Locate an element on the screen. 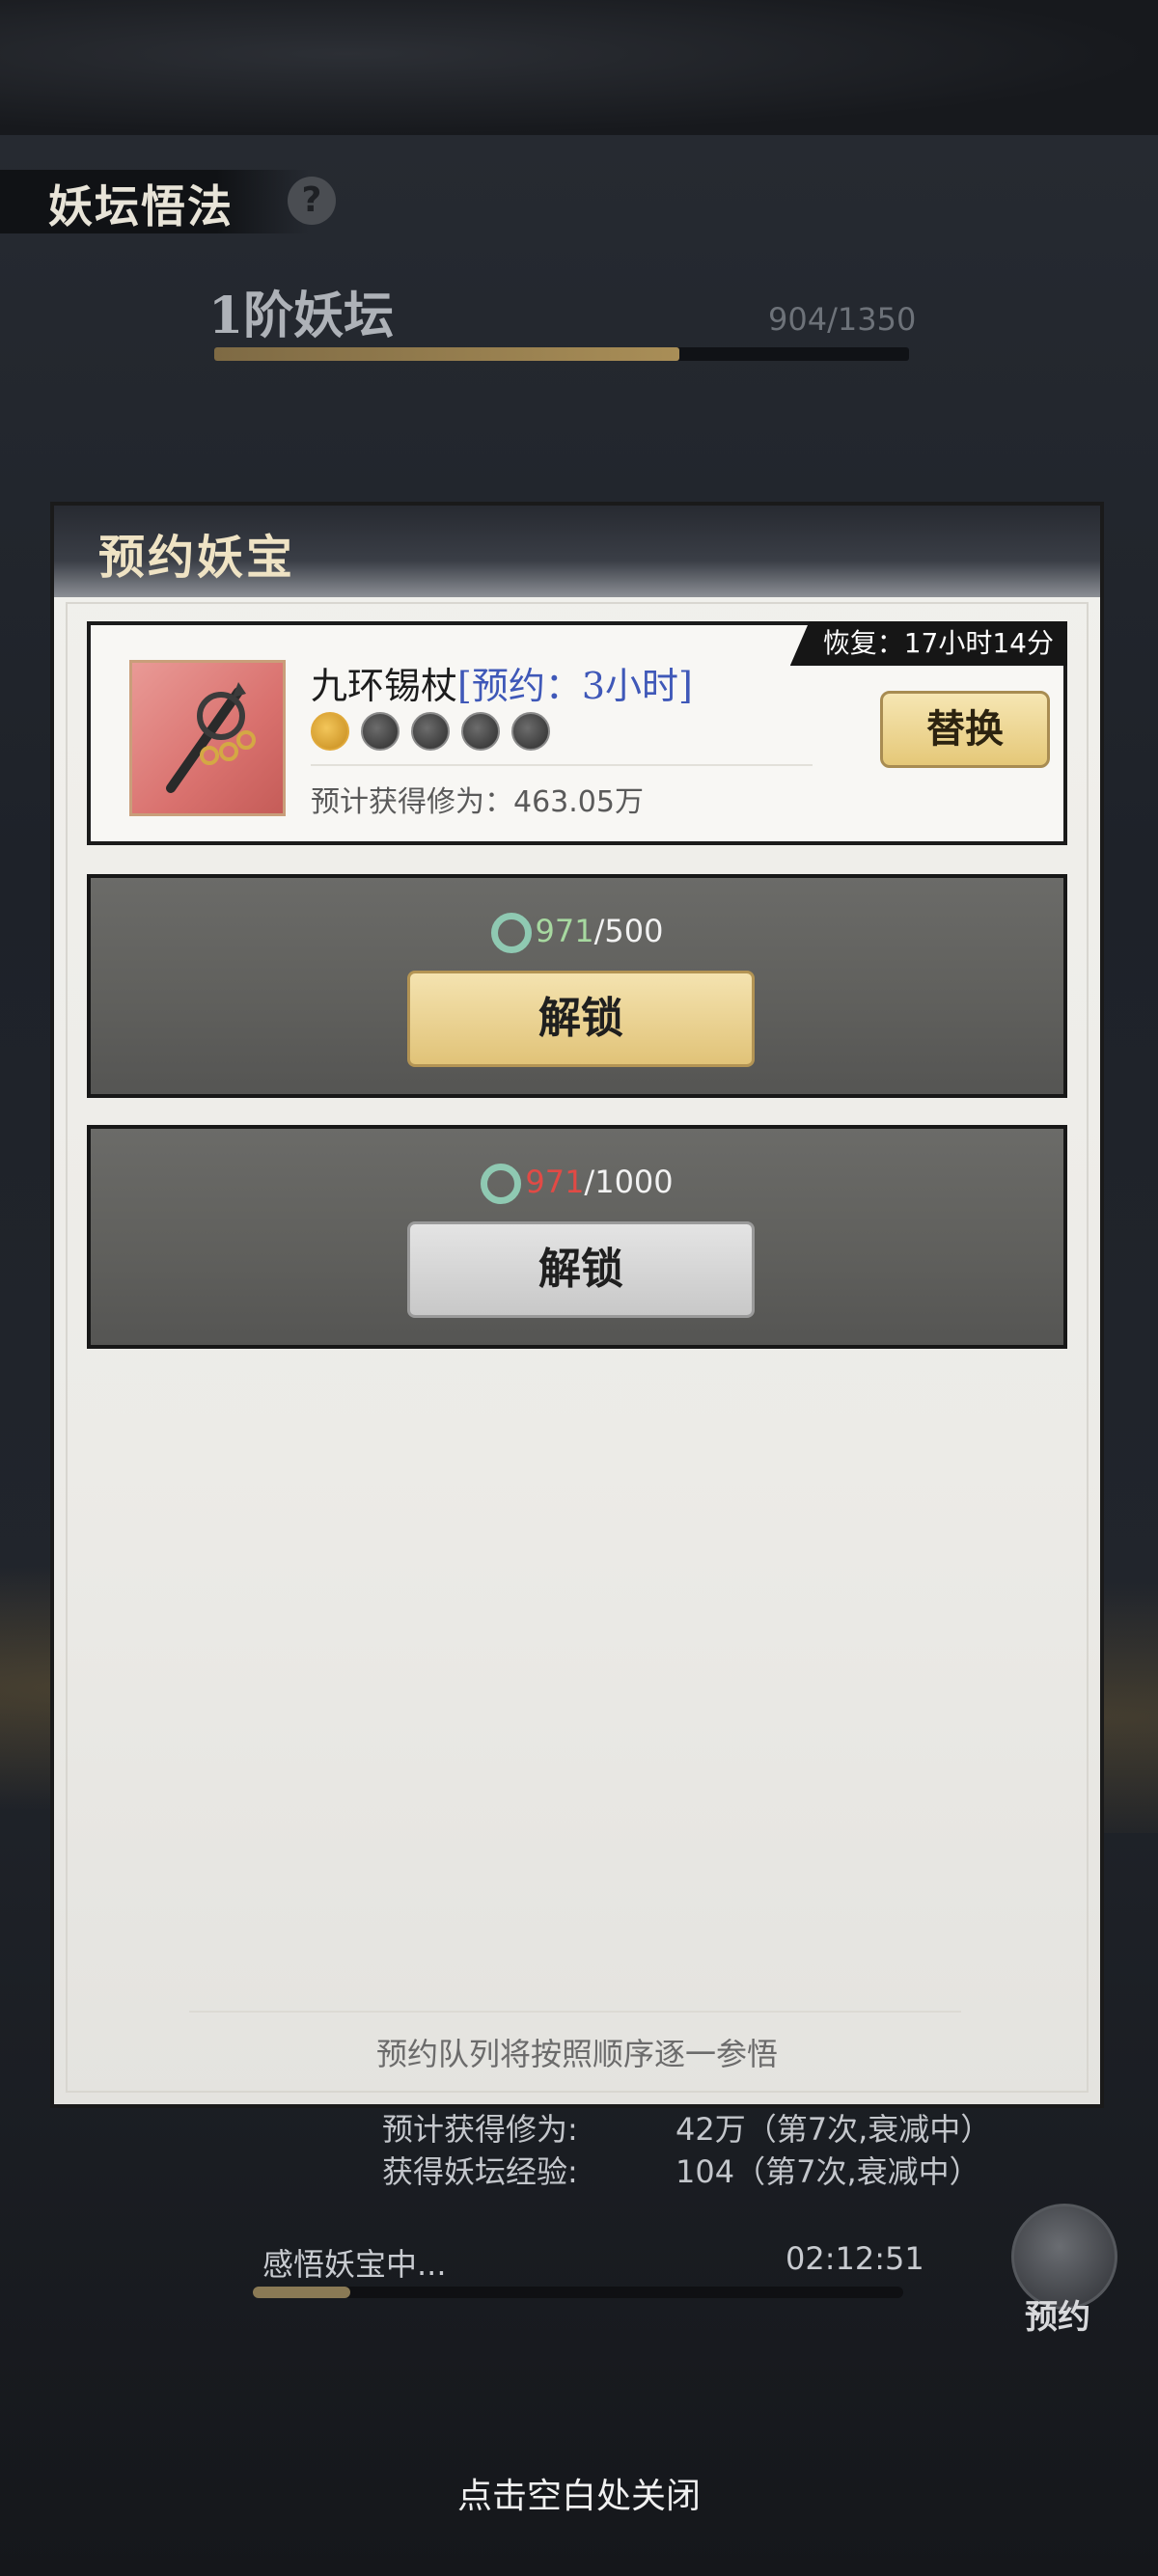  slot-1-cost-need: /500 is located at coordinates (628, 931).